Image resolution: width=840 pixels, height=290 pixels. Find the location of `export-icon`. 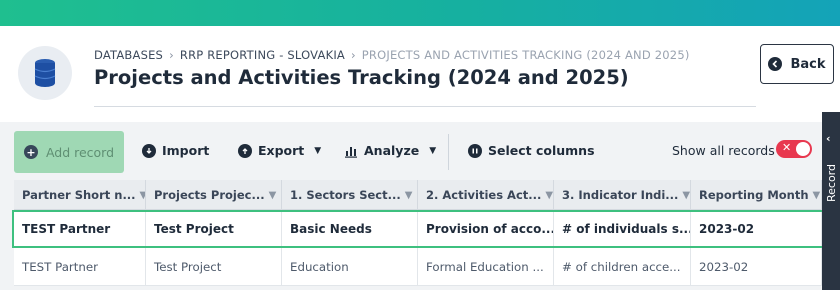

export-icon is located at coordinates (245, 150).